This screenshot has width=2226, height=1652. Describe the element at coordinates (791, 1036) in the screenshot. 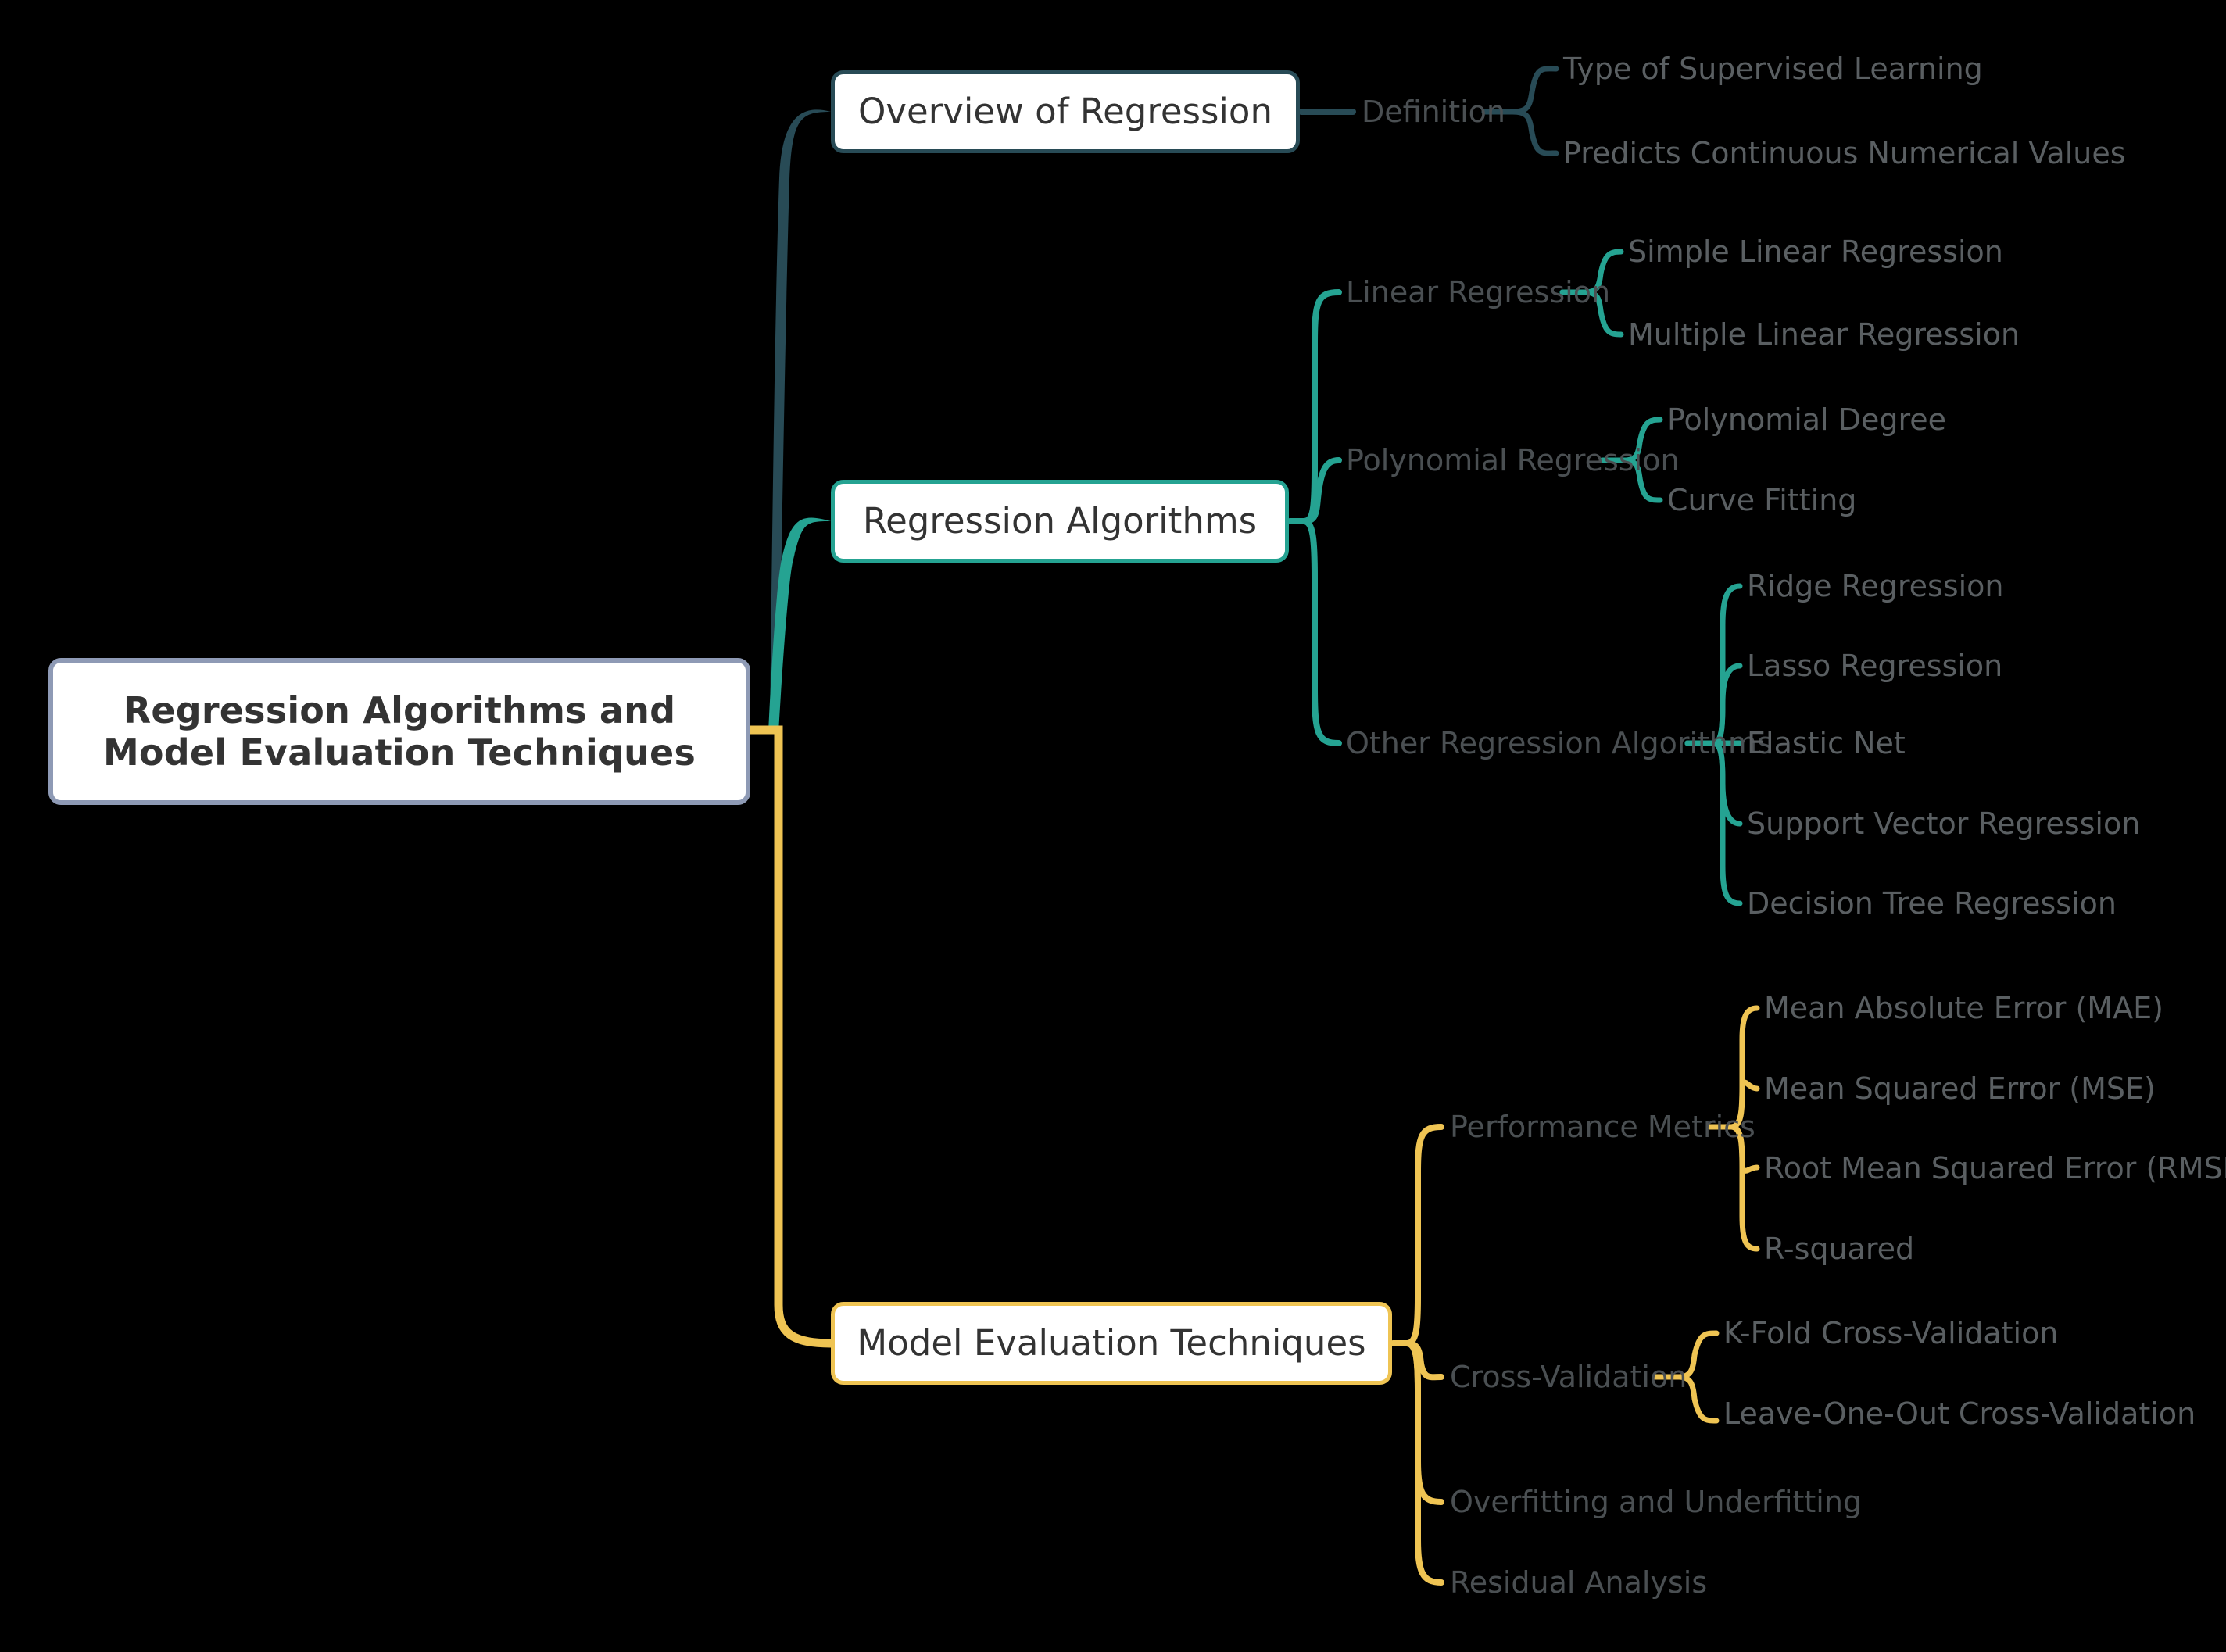

I see `link-root-to-evaluation` at that location.